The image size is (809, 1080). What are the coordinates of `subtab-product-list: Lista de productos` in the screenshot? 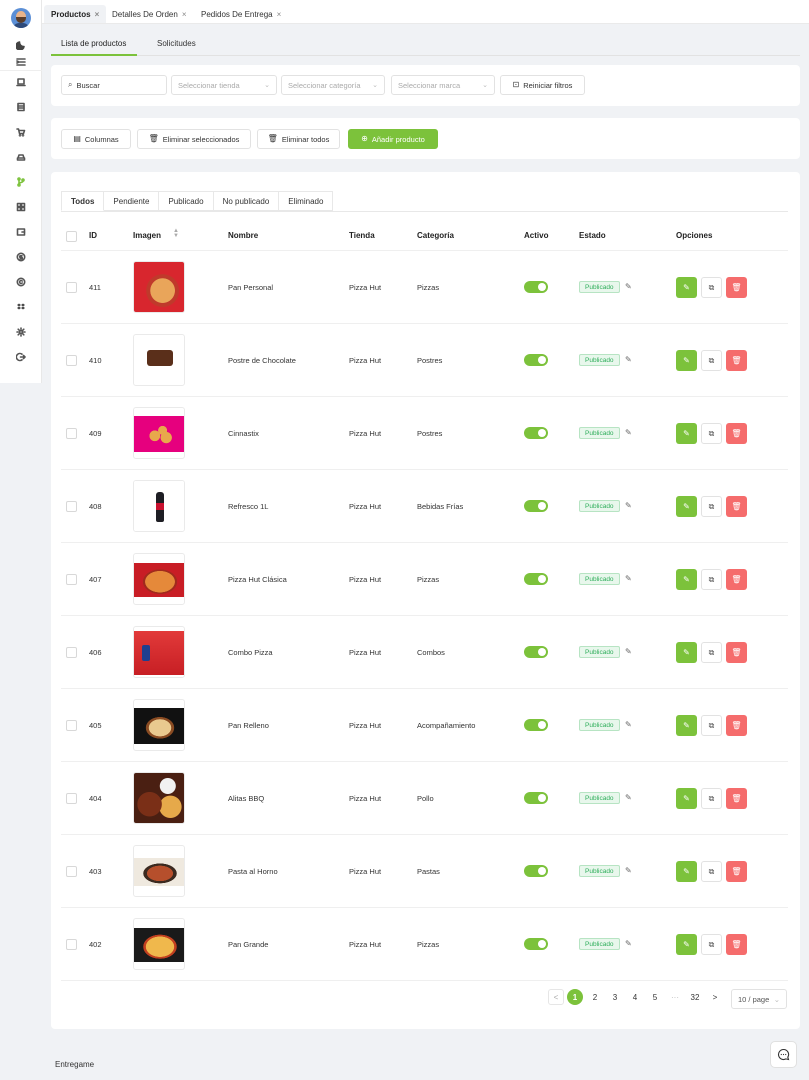 It's located at (93, 43).